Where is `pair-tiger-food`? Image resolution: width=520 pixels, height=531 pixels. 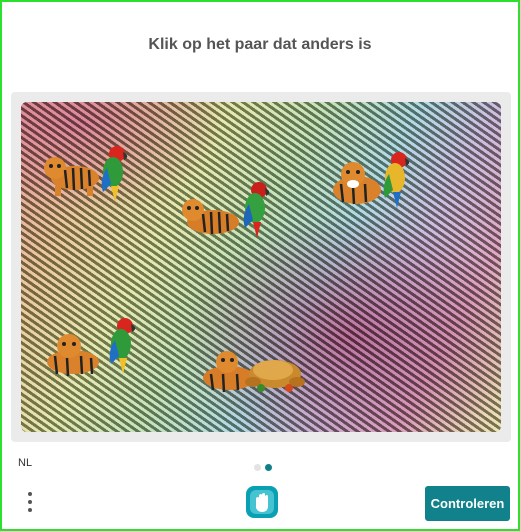 pair-tiger-food is located at coordinates (253, 370).